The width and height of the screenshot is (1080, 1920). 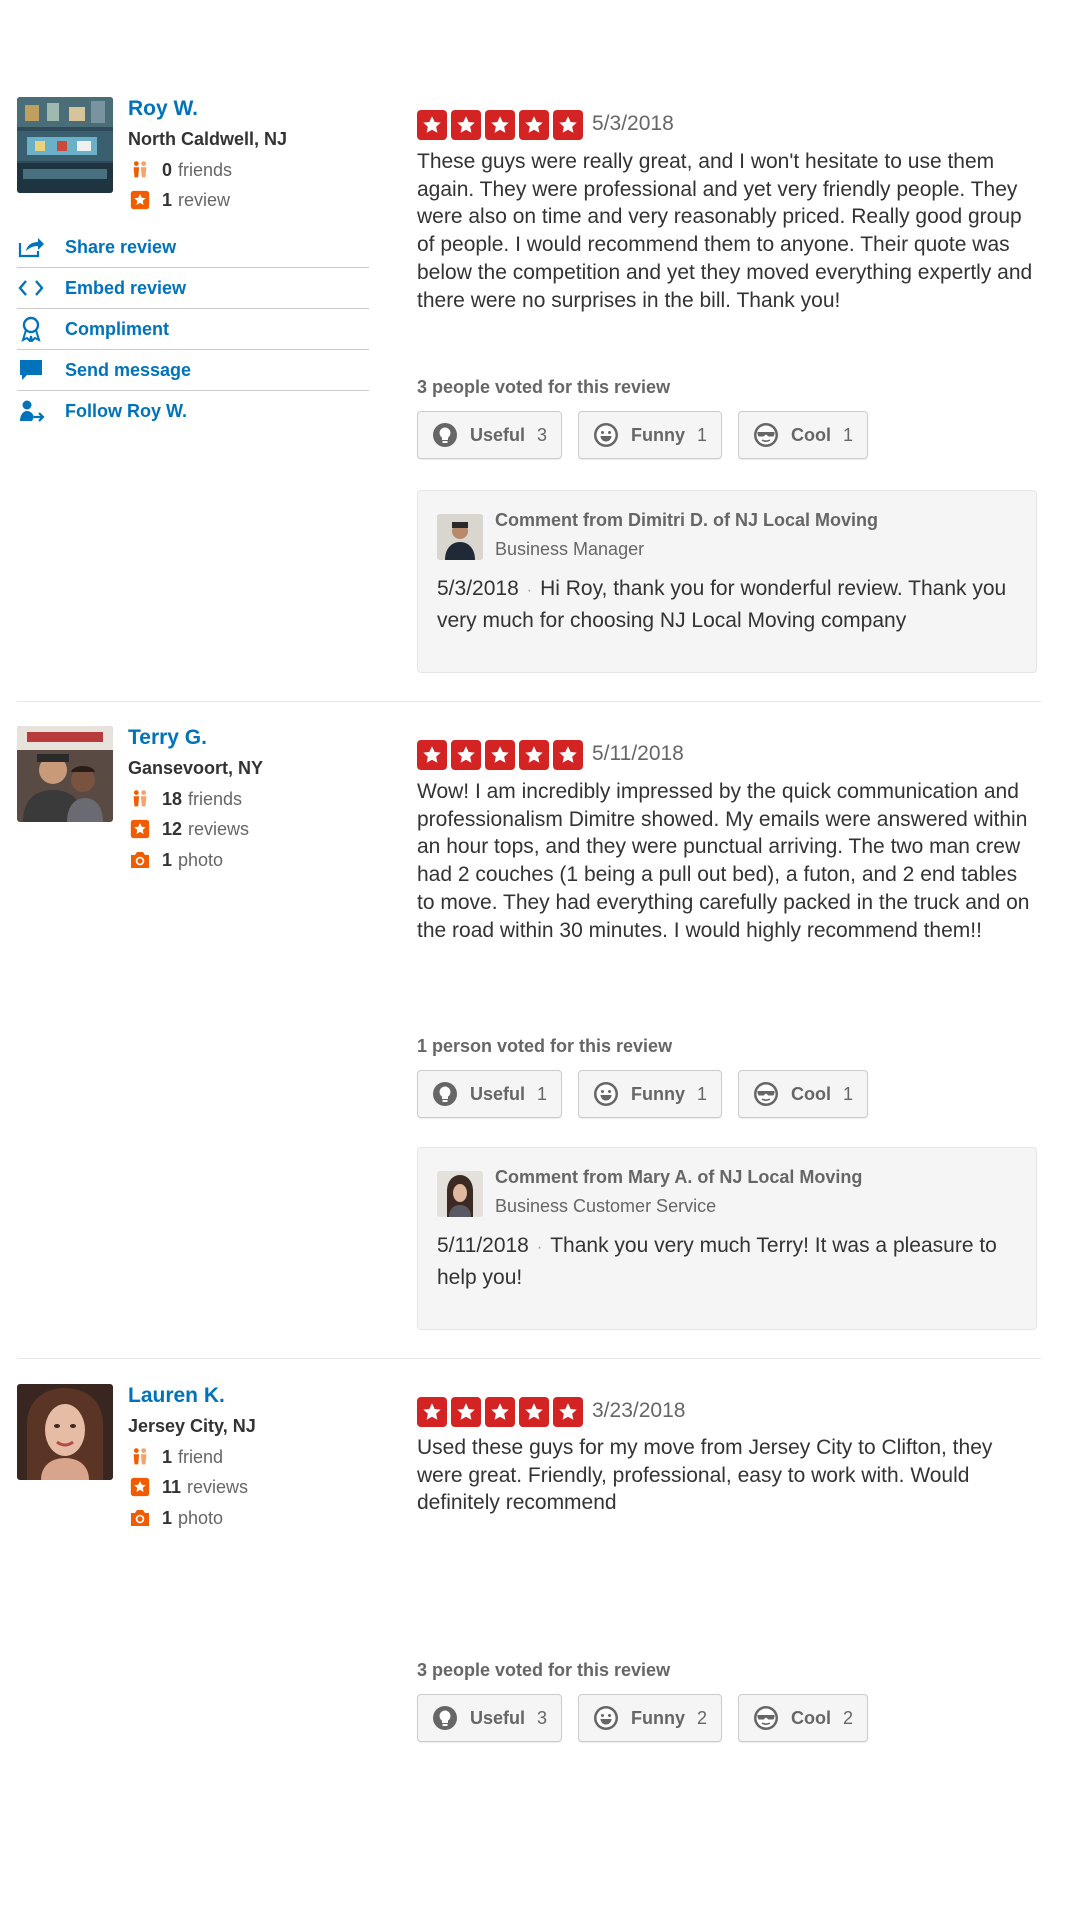 I want to click on user-location: Jersey City, NJ, so click(x=192, y=1426).